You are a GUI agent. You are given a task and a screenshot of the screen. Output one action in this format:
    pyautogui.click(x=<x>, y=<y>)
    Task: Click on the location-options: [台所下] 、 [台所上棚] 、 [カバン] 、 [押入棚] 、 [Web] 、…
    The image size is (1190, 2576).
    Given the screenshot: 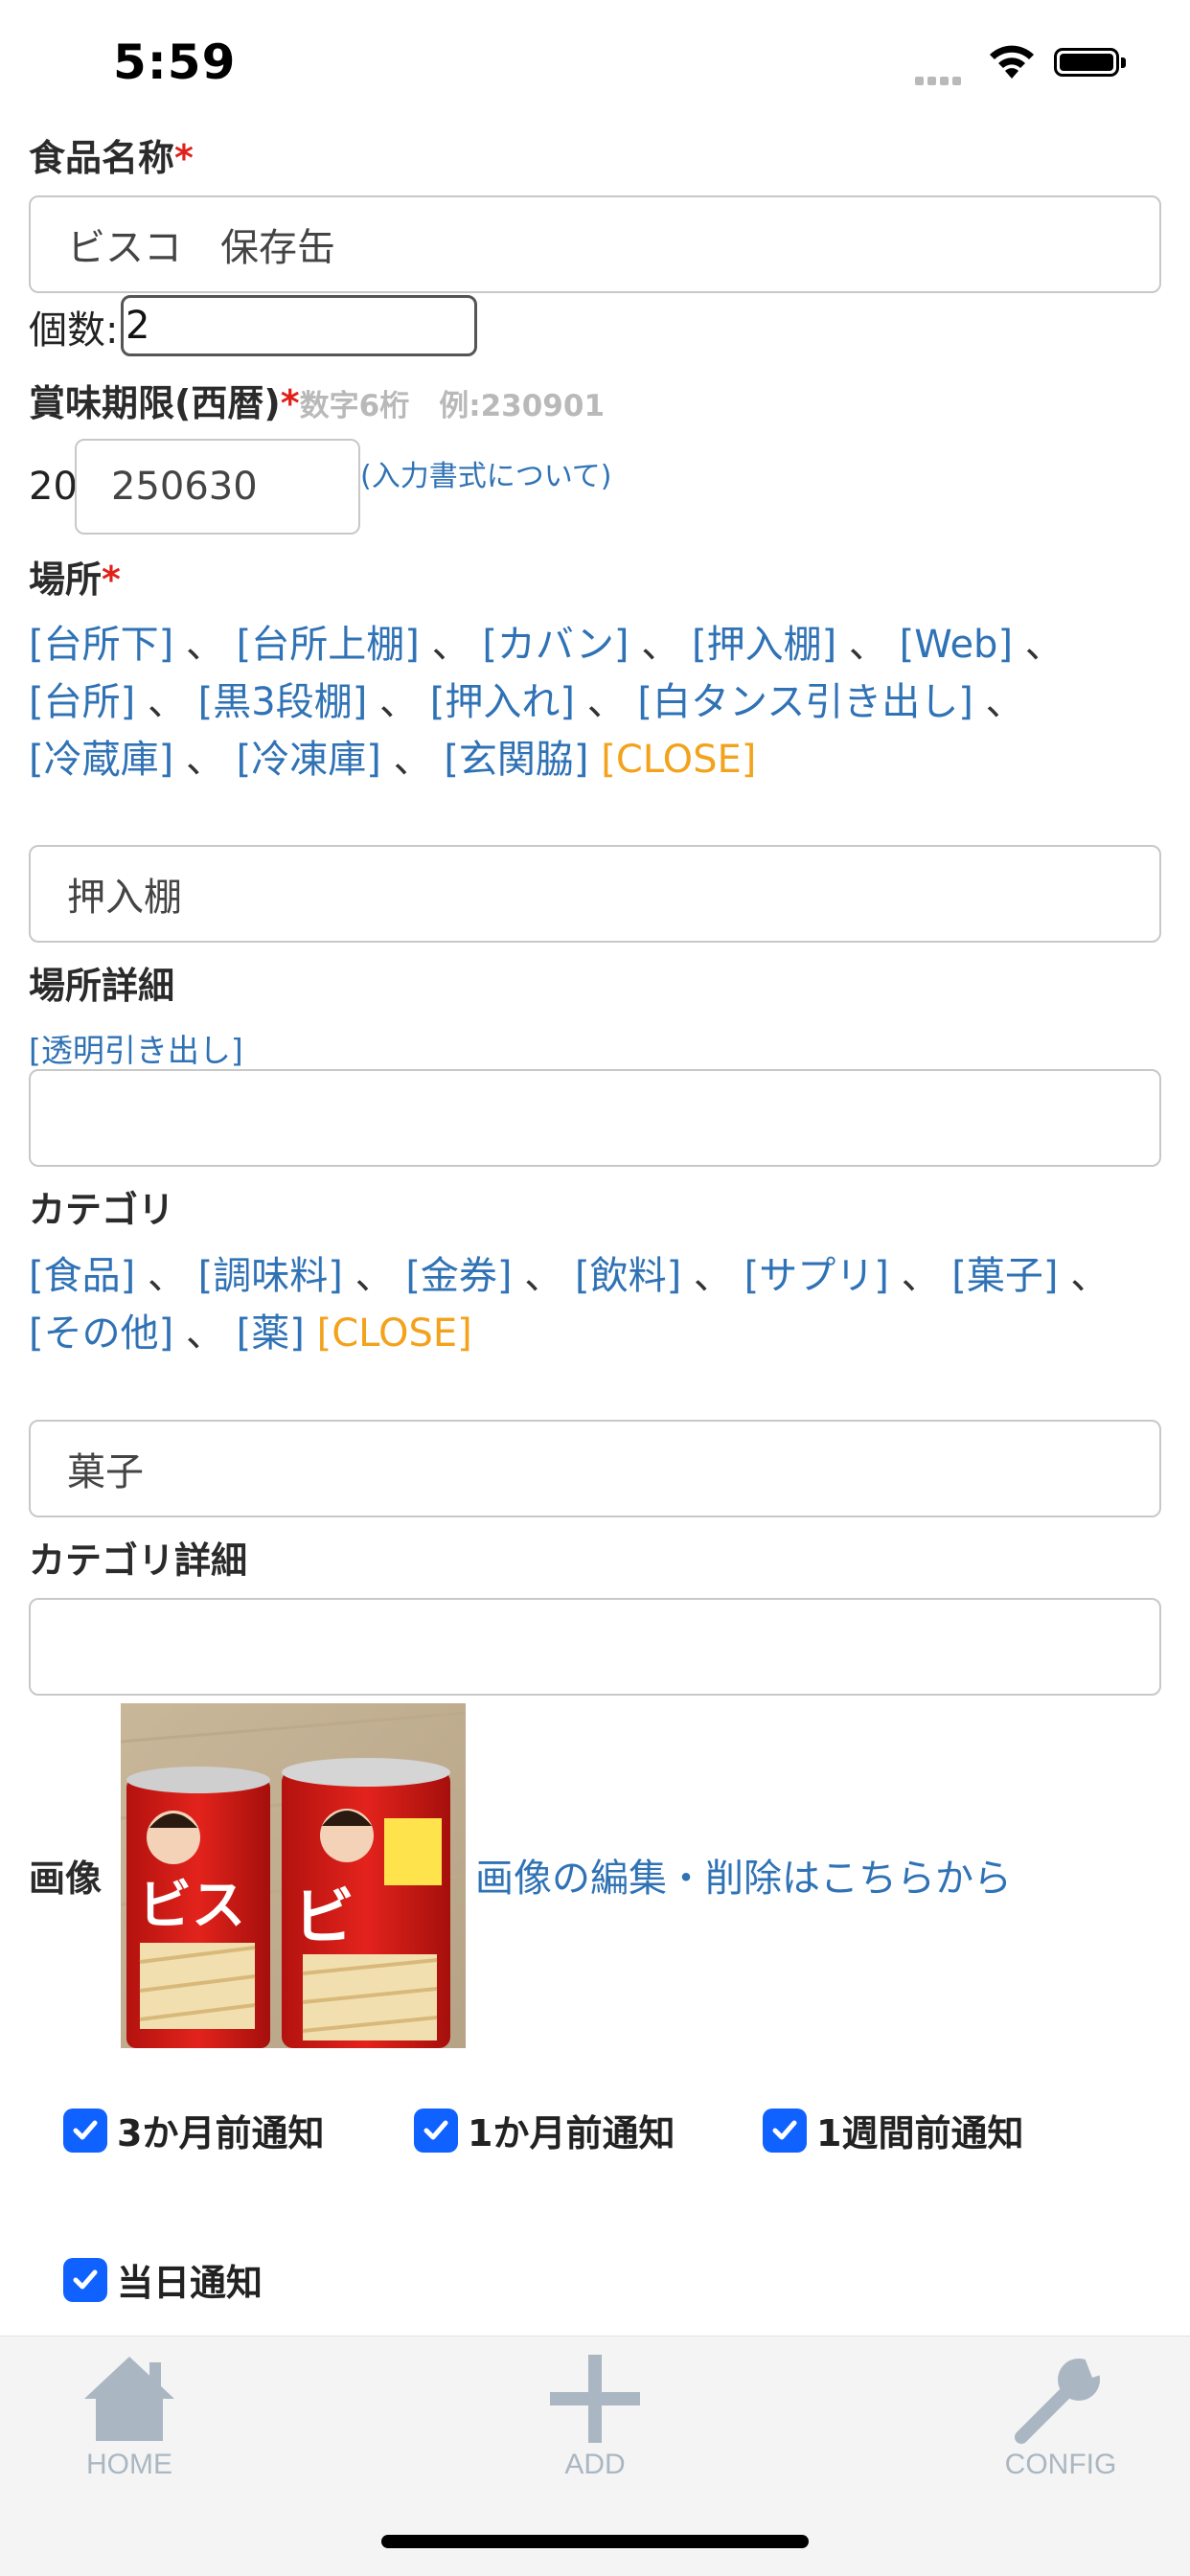 What is the action you would take?
    pyautogui.click(x=599, y=702)
    